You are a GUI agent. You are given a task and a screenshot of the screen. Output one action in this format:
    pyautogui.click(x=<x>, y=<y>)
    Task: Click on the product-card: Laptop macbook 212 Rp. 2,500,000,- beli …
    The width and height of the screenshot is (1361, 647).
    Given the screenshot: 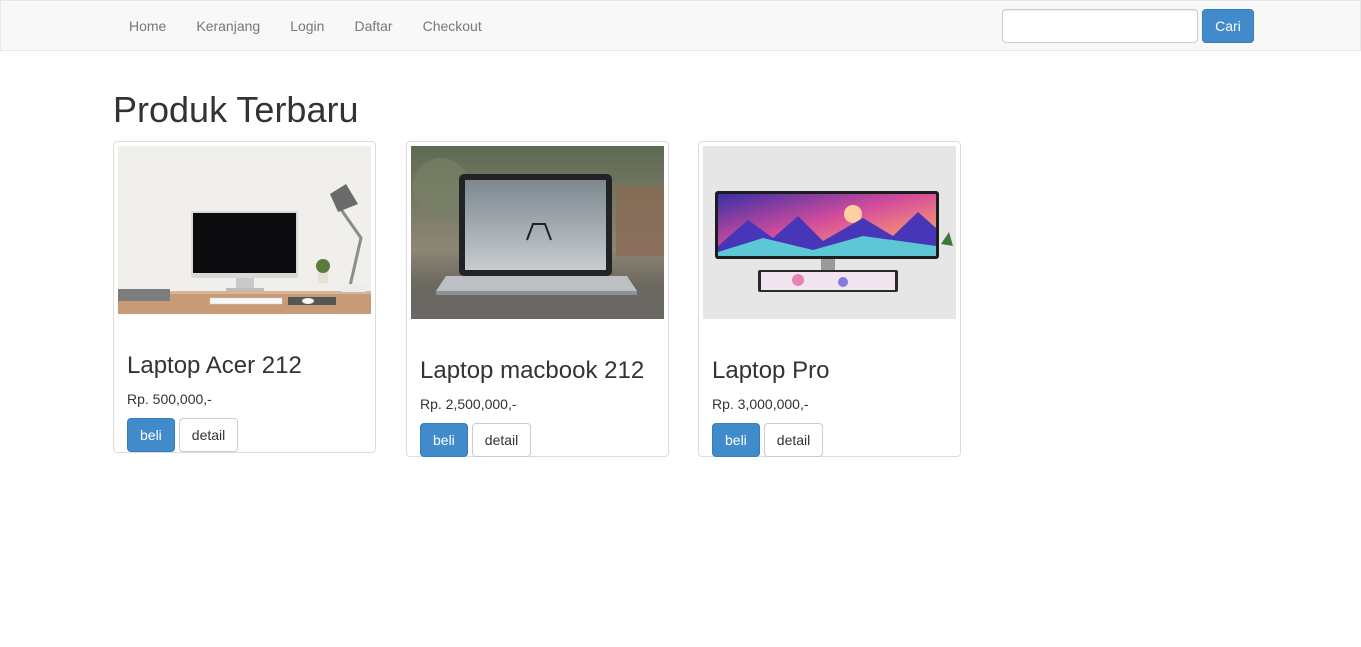 What is the action you would take?
    pyautogui.click(x=537, y=299)
    